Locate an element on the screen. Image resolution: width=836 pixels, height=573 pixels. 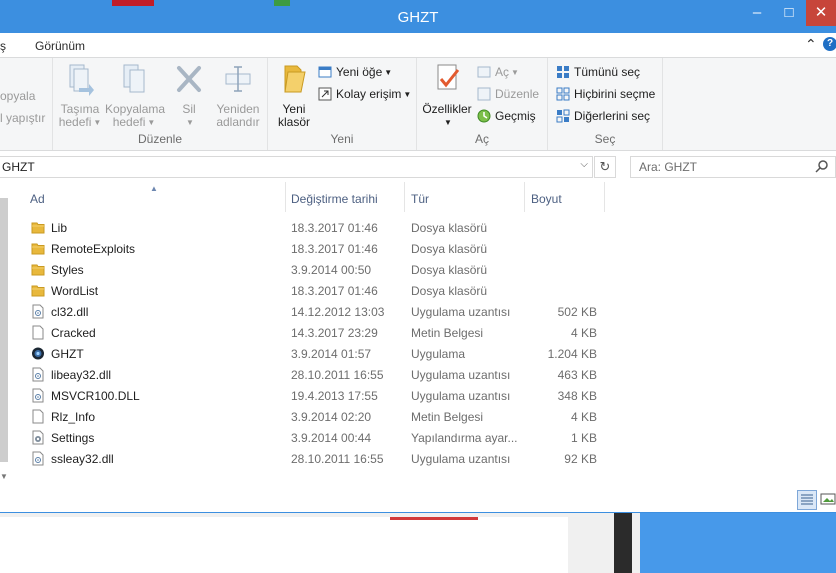
file-name: Settings is located at coordinates (73, 438).